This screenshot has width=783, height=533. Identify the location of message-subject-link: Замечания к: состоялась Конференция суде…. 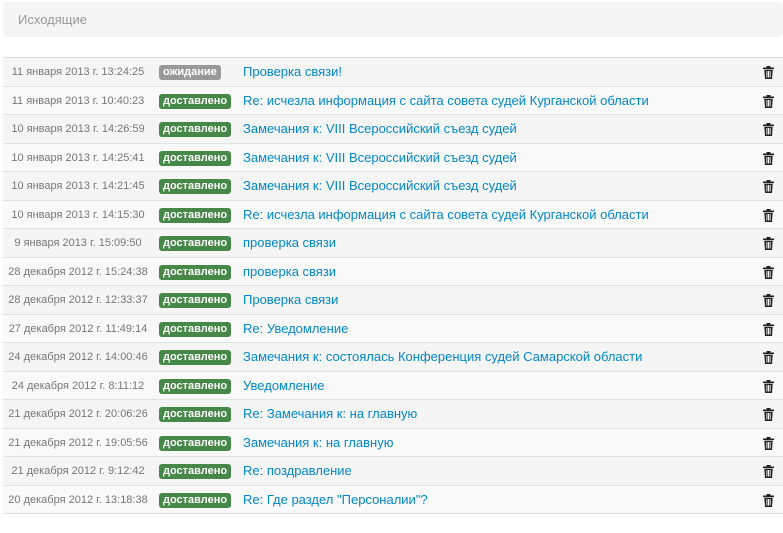
(442, 357).